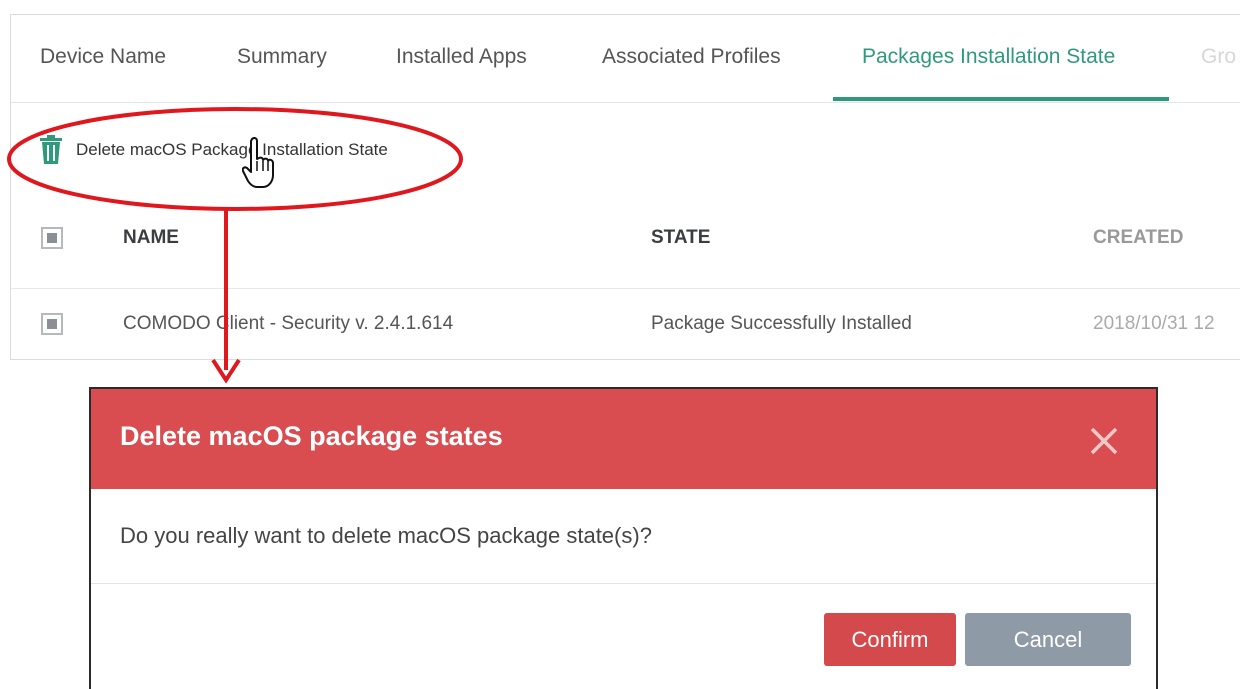 The image size is (1240, 689). Describe the element at coordinates (1138, 238) in the screenshot. I see `column-header-created: CREATED` at that location.